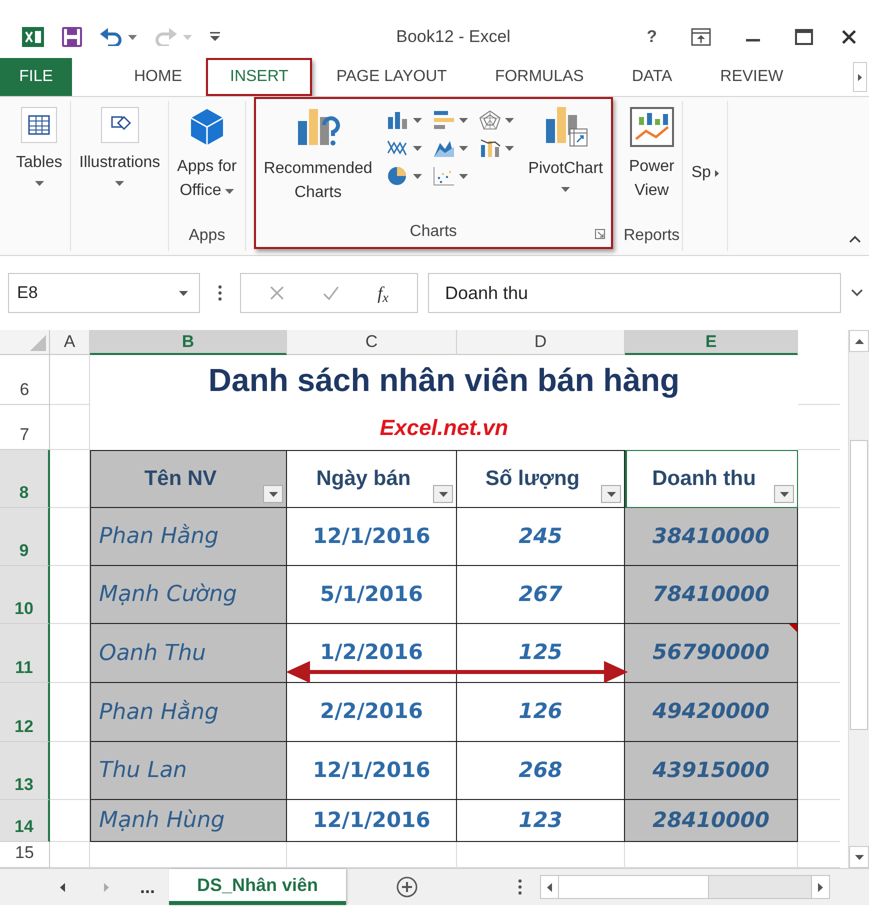  I want to click on name-box: E8, so click(104, 293).